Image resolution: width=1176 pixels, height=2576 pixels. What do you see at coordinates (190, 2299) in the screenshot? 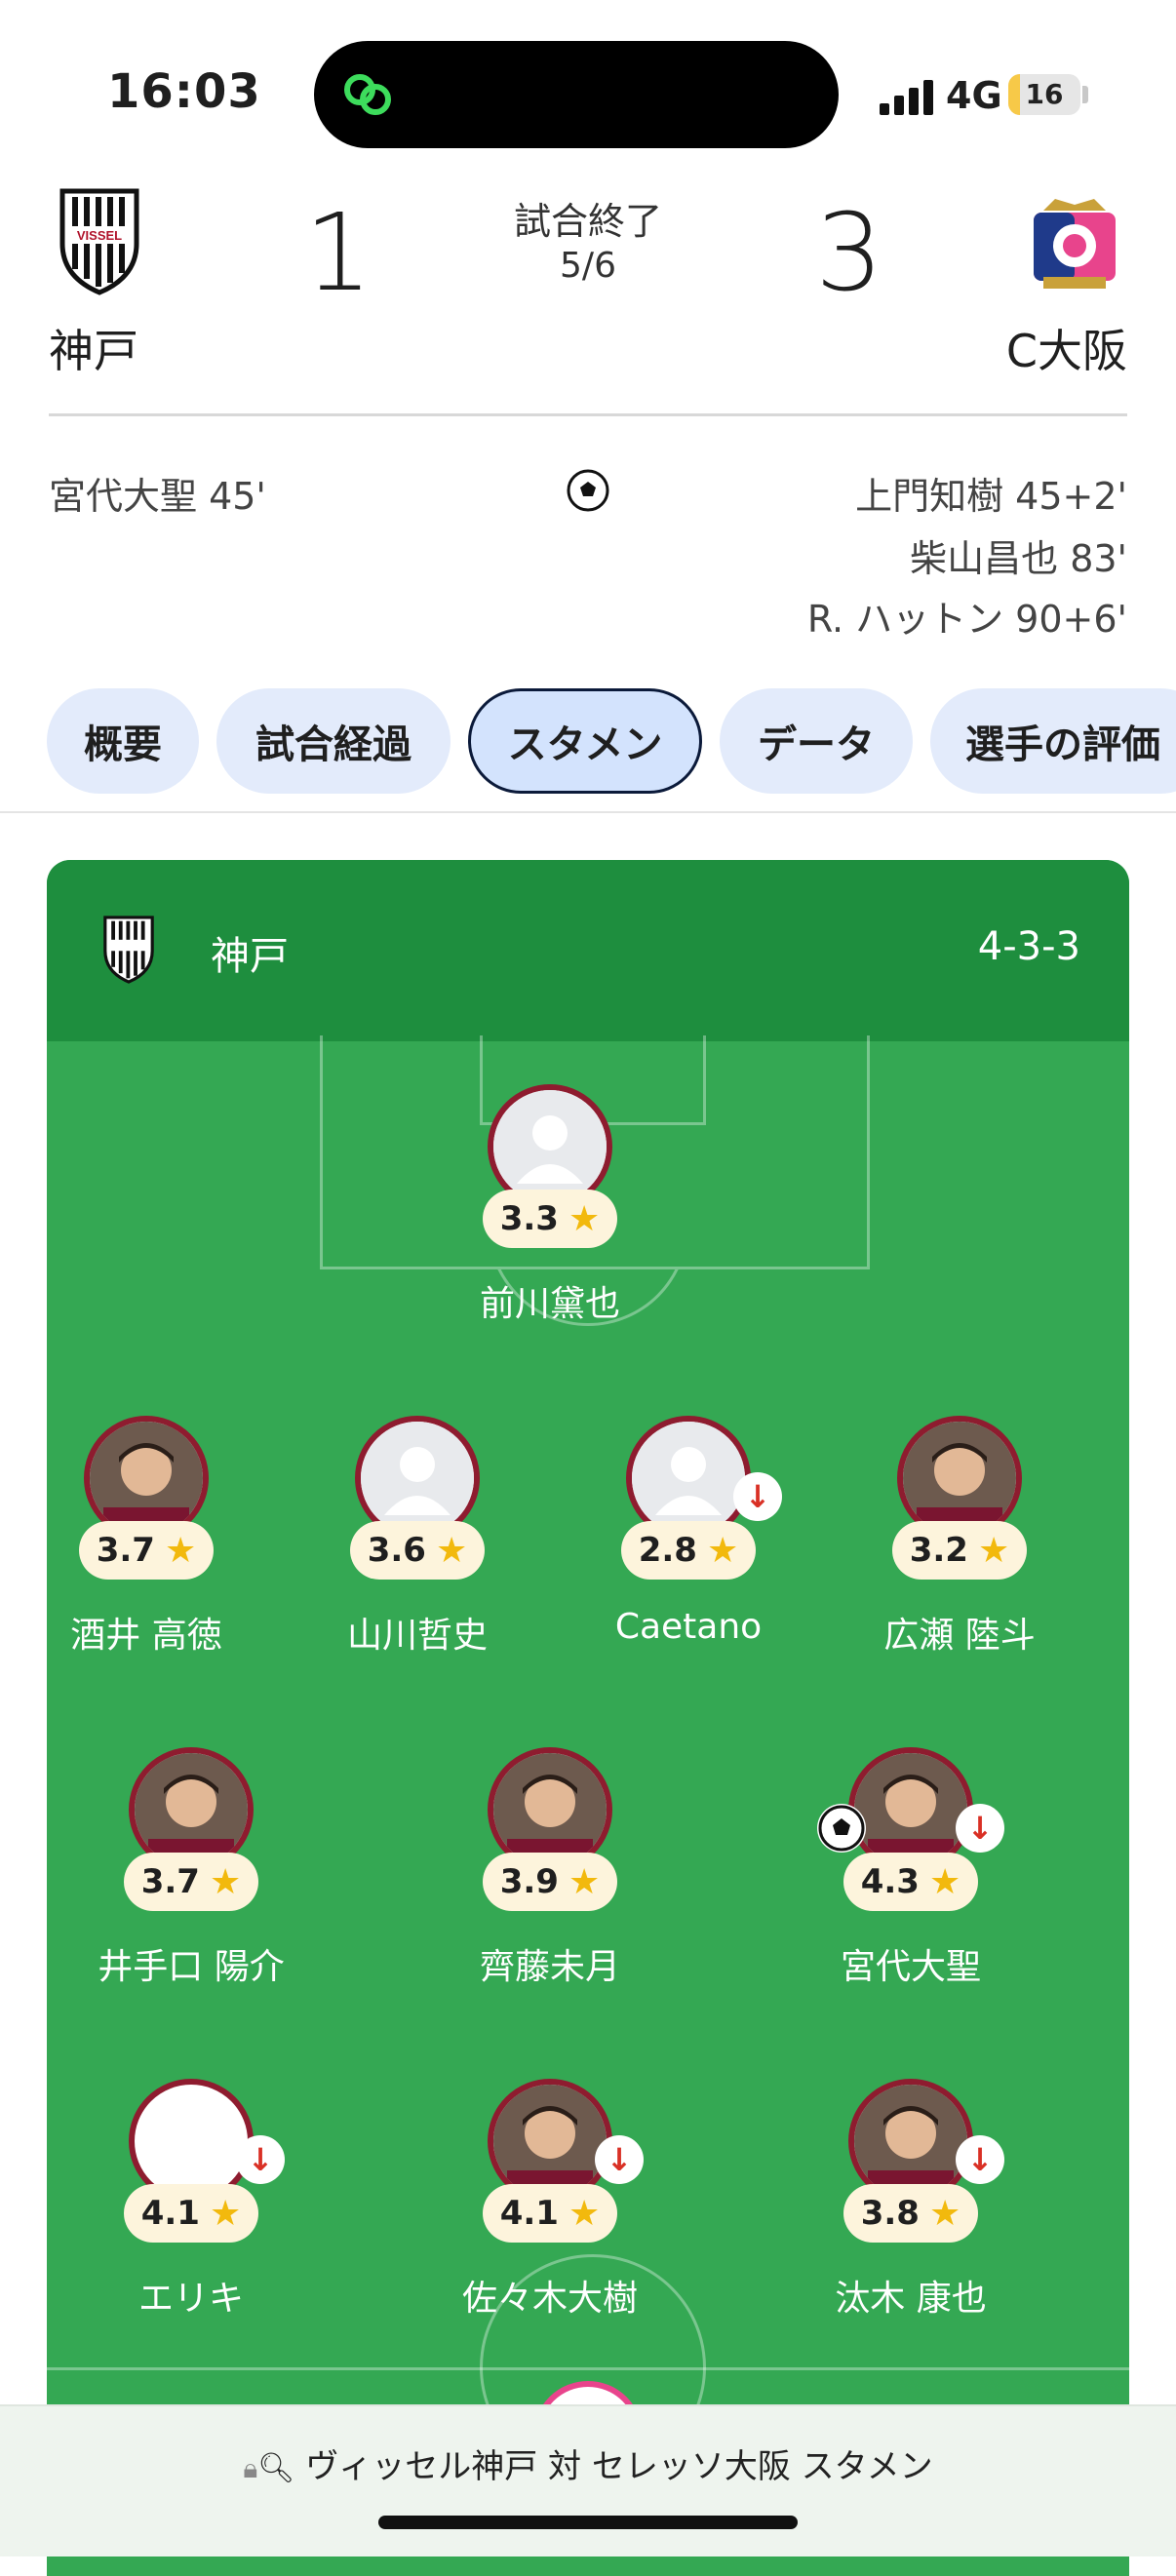
I see `player-name: エリキ` at bounding box center [190, 2299].